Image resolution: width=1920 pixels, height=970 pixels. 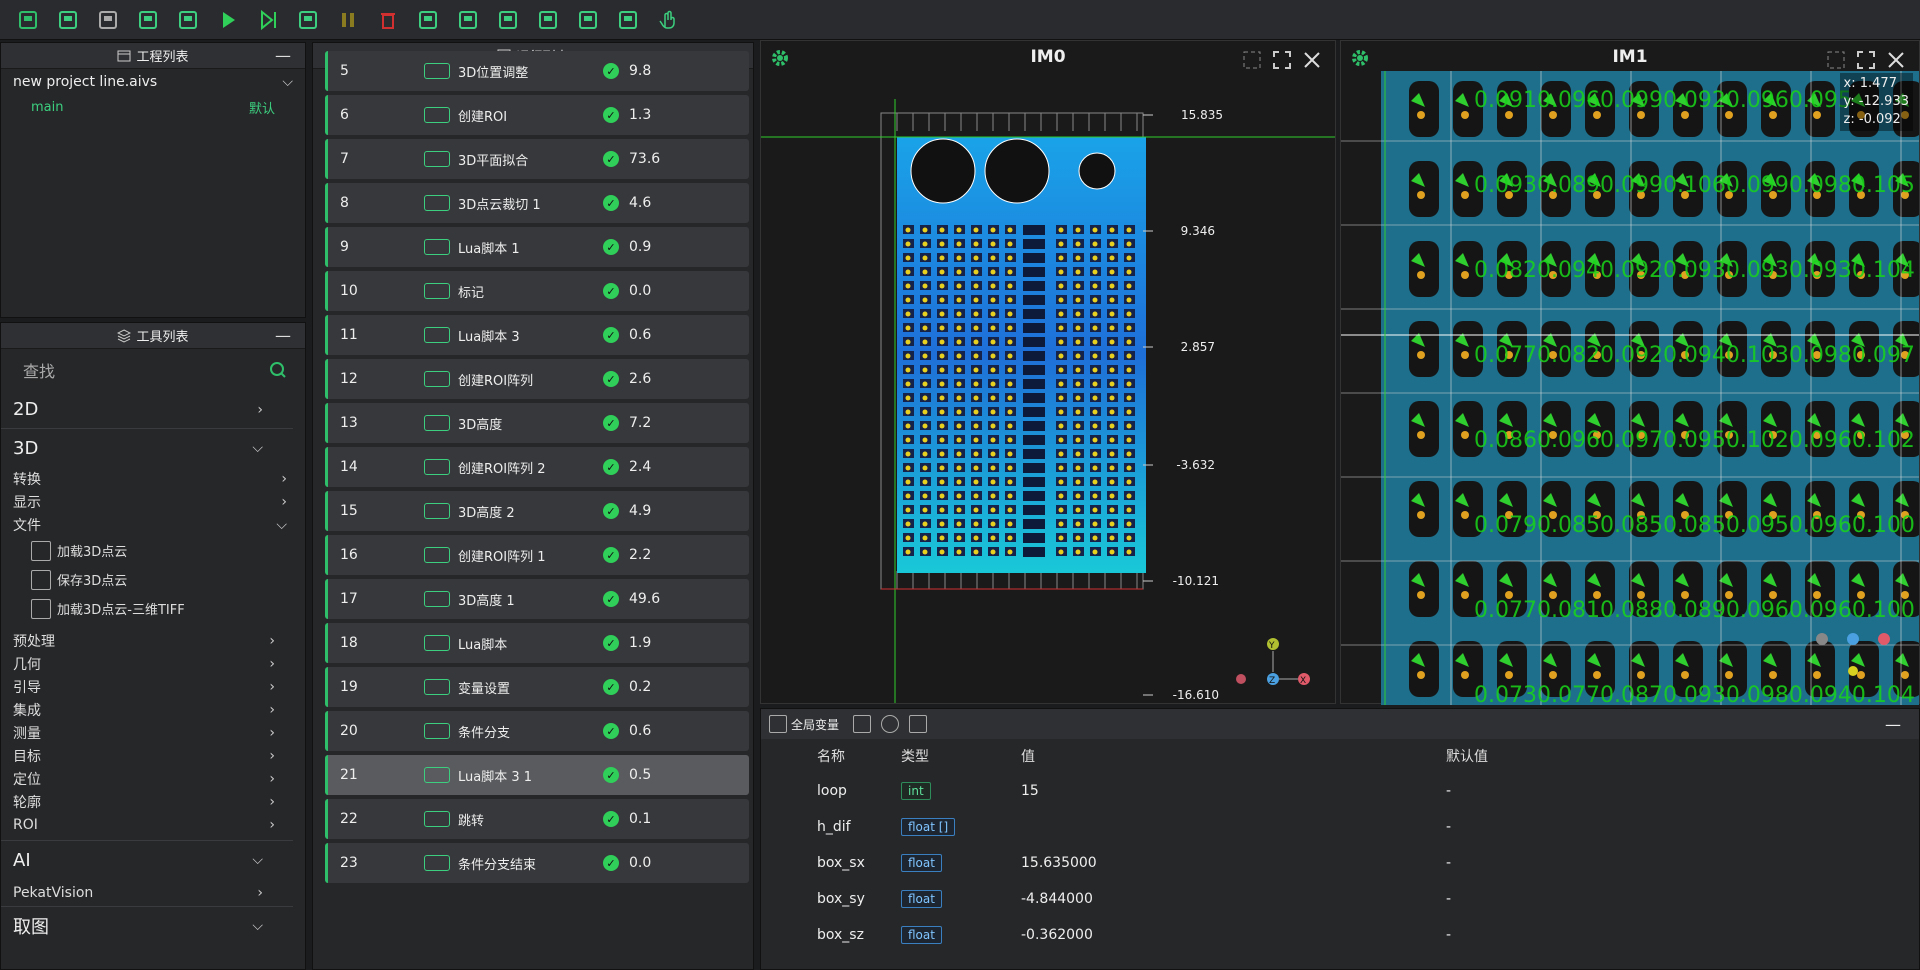 I want to click on layout-icon, so click(x=508, y=20).